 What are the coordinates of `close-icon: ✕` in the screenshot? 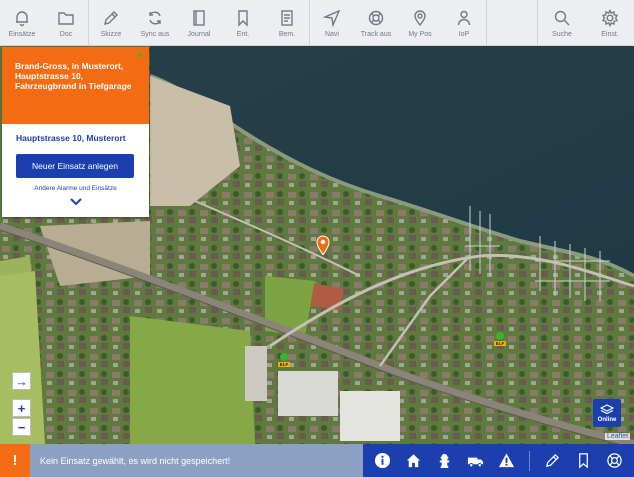 It's located at (139, 55).